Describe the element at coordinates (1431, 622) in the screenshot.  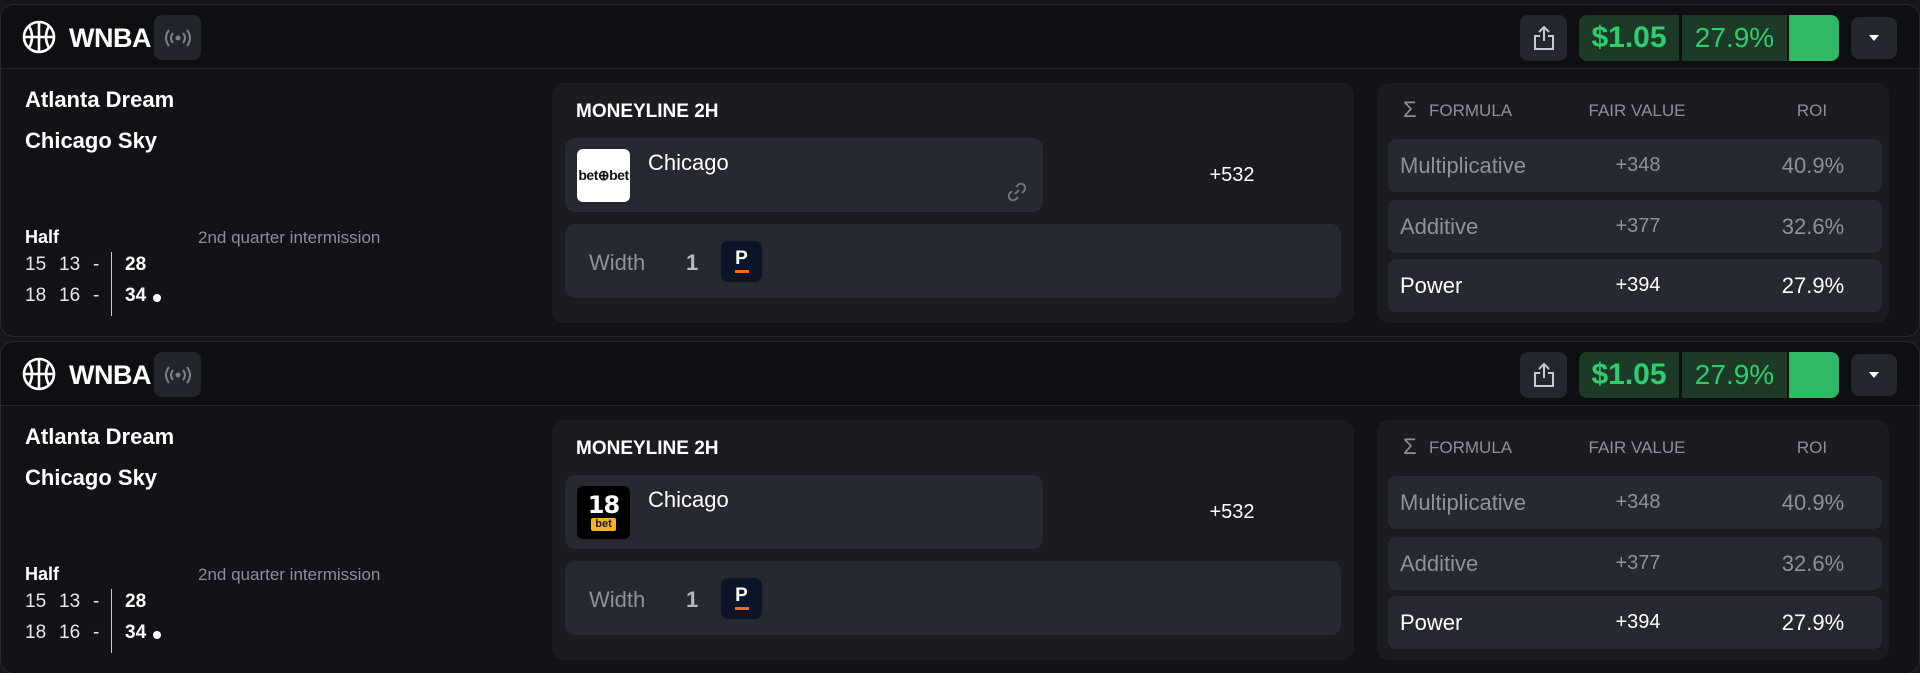
I see `formula-name: Power` at that location.